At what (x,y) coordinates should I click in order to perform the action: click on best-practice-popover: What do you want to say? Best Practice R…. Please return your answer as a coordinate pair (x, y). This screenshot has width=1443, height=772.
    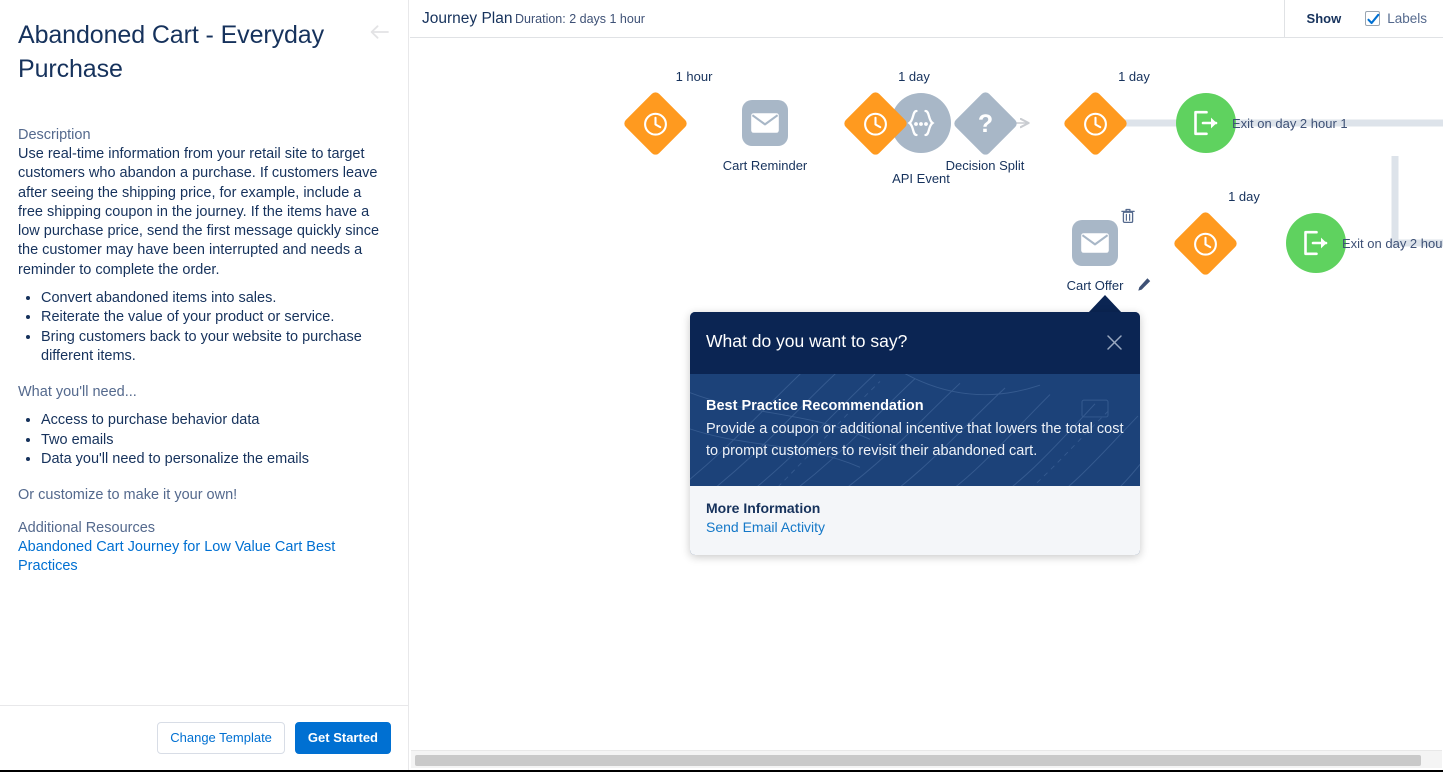
    Looking at the image, I should click on (915, 433).